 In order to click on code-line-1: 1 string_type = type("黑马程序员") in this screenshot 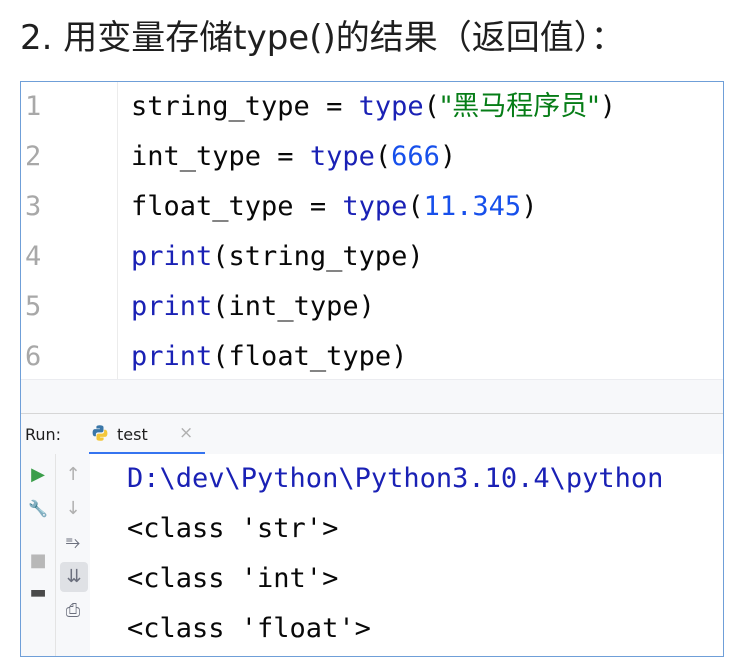, I will do `click(372, 107)`.